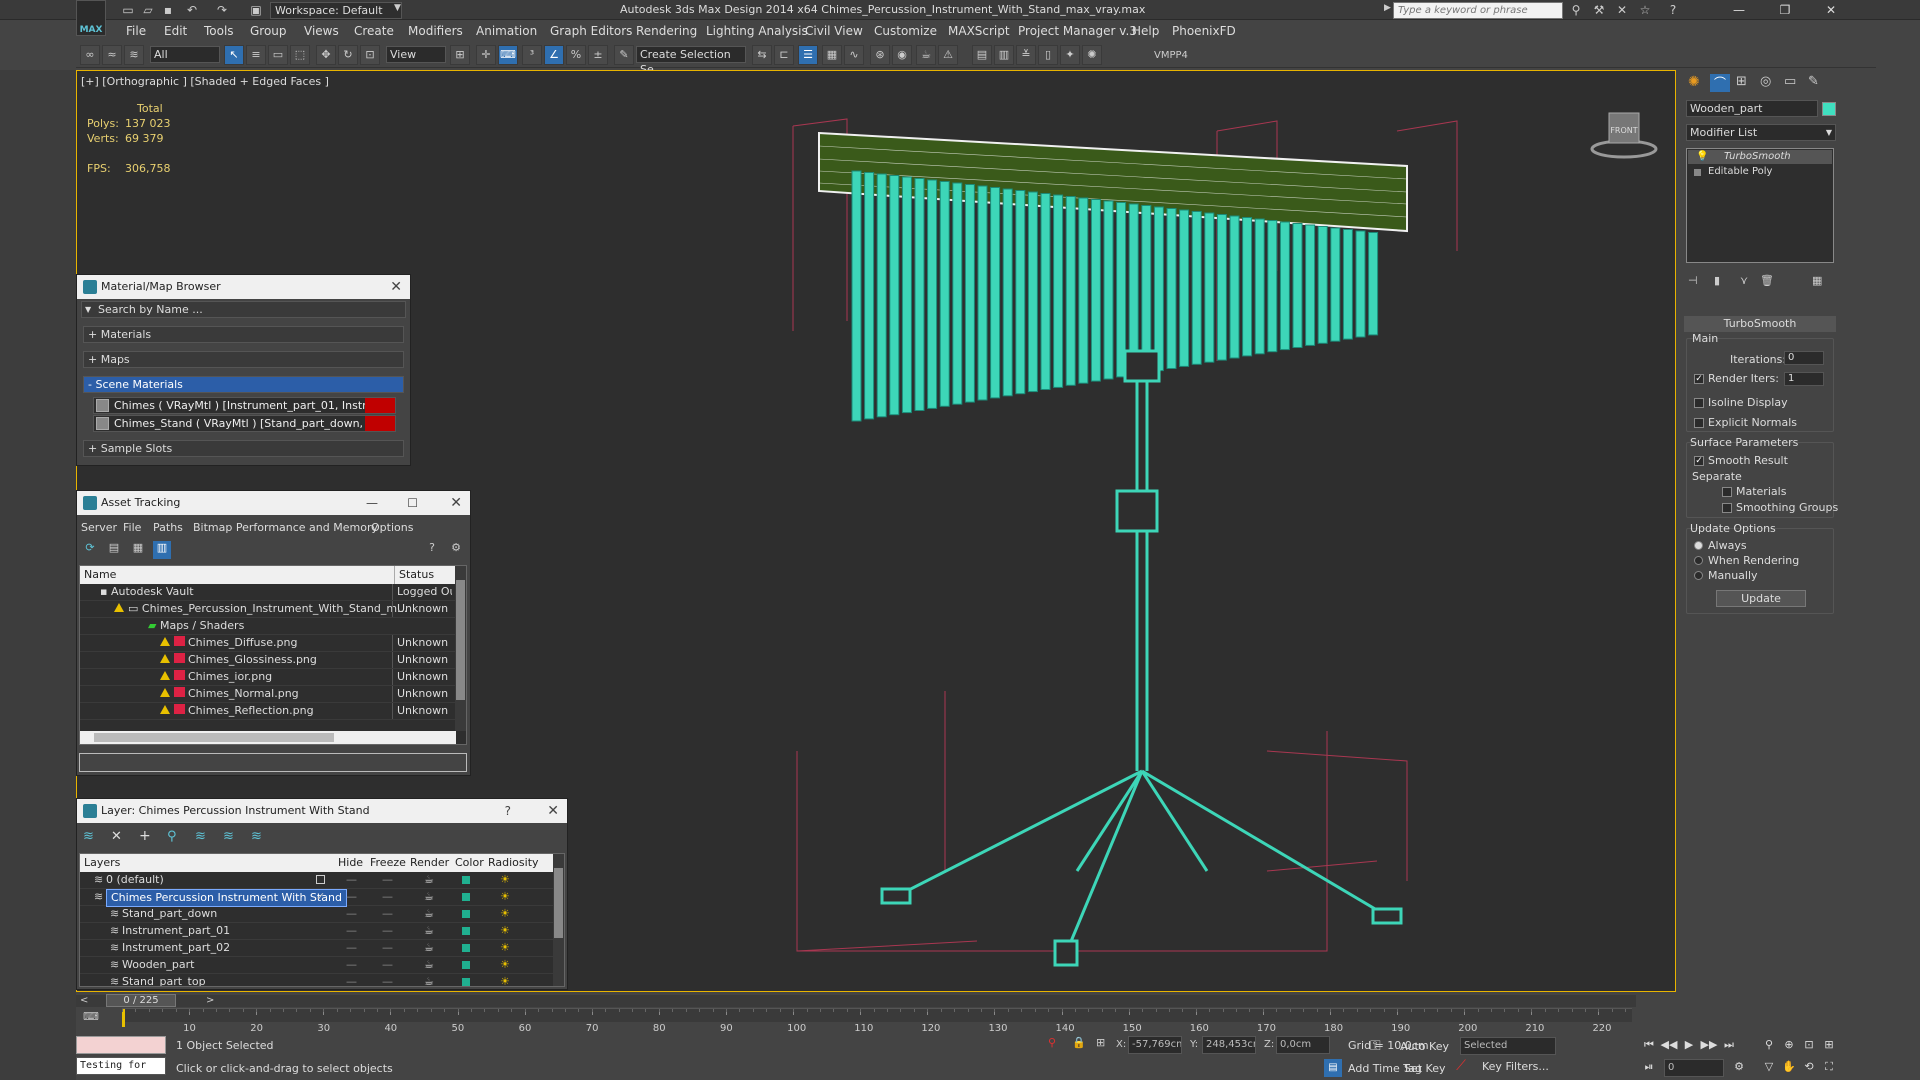 This screenshot has width=1920, height=1080. What do you see at coordinates (320, 879) in the screenshot?
I see `current-layer-box-icon` at bounding box center [320, 879].